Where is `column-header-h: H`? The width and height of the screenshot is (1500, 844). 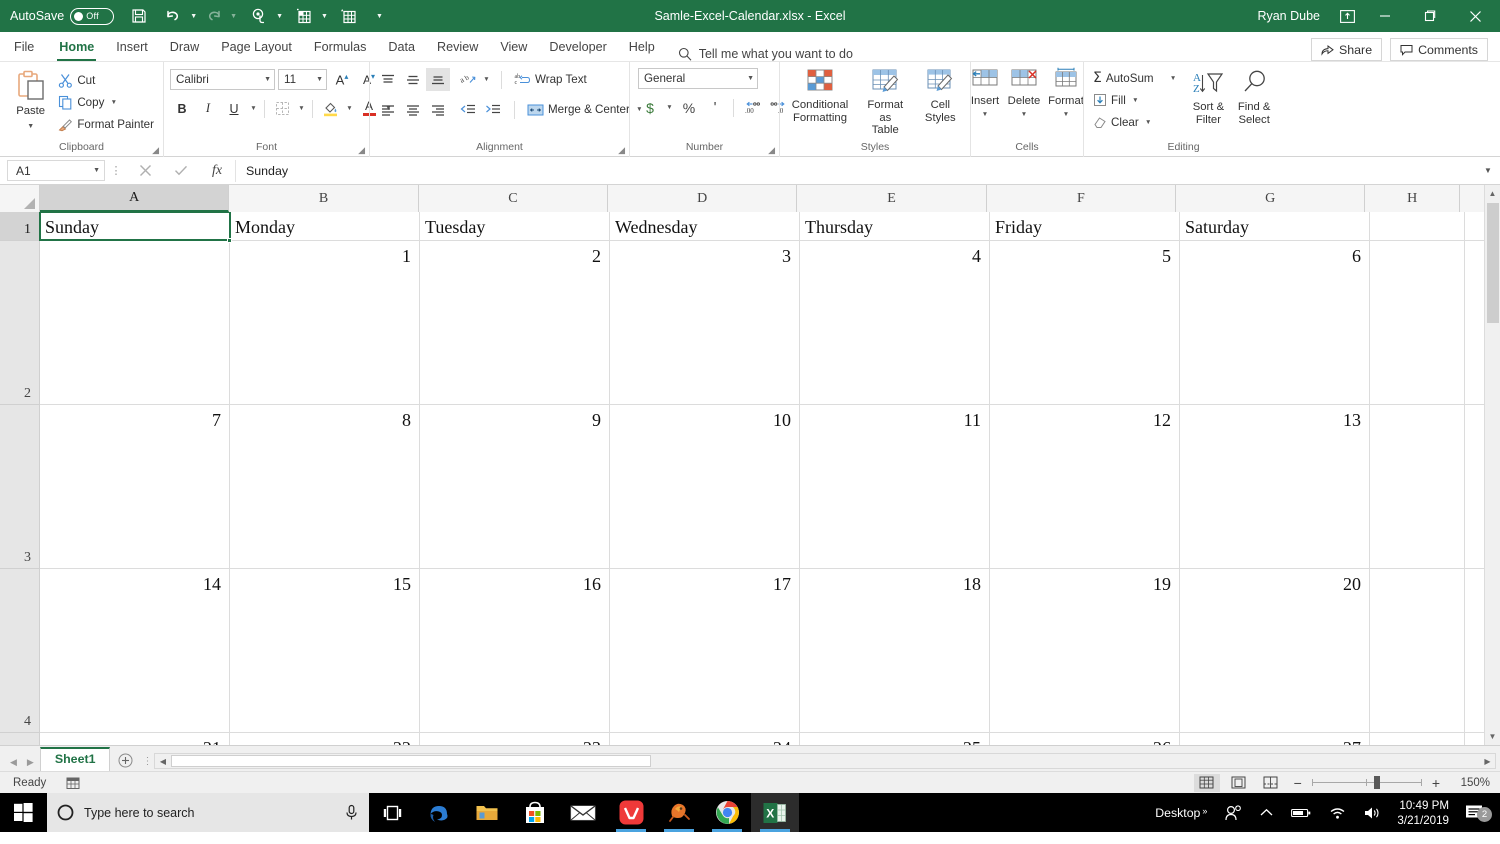
column-header-h: H is located at coordinates (1413, 198).